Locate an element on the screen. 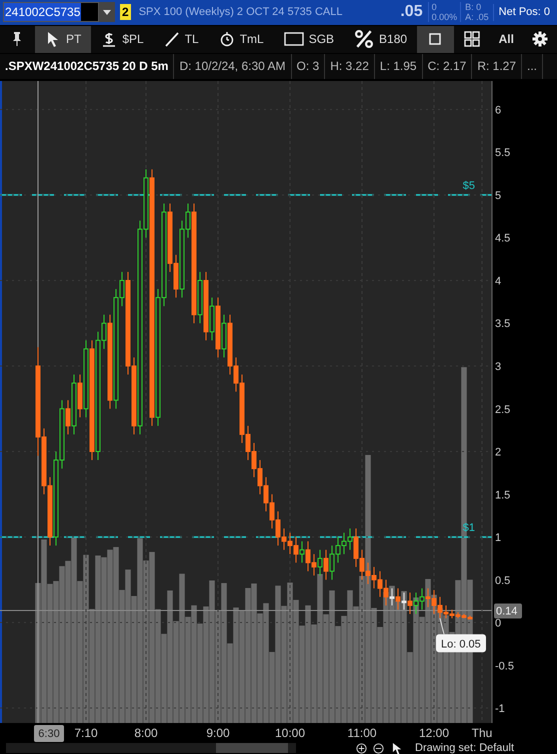 This screenshot has width=557, height=754. pin-icon is located at coordinates (17, 39).